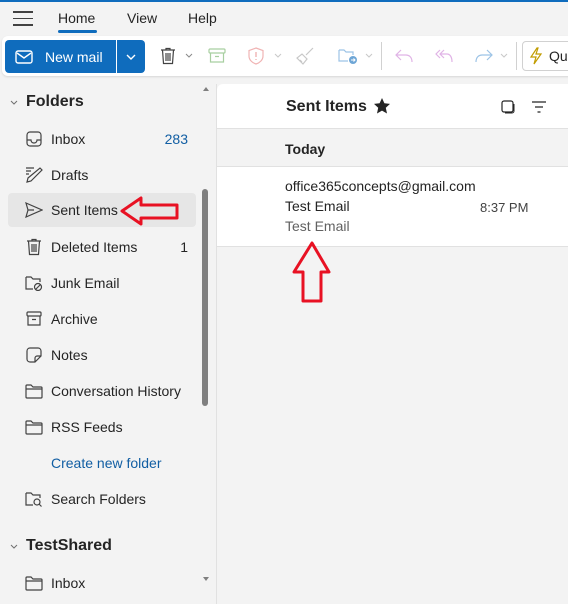  What do you see at coordinates (545, 56) in the screenshot?
I see `quick-steps-button: Qu` at bounding box center [545, 56].